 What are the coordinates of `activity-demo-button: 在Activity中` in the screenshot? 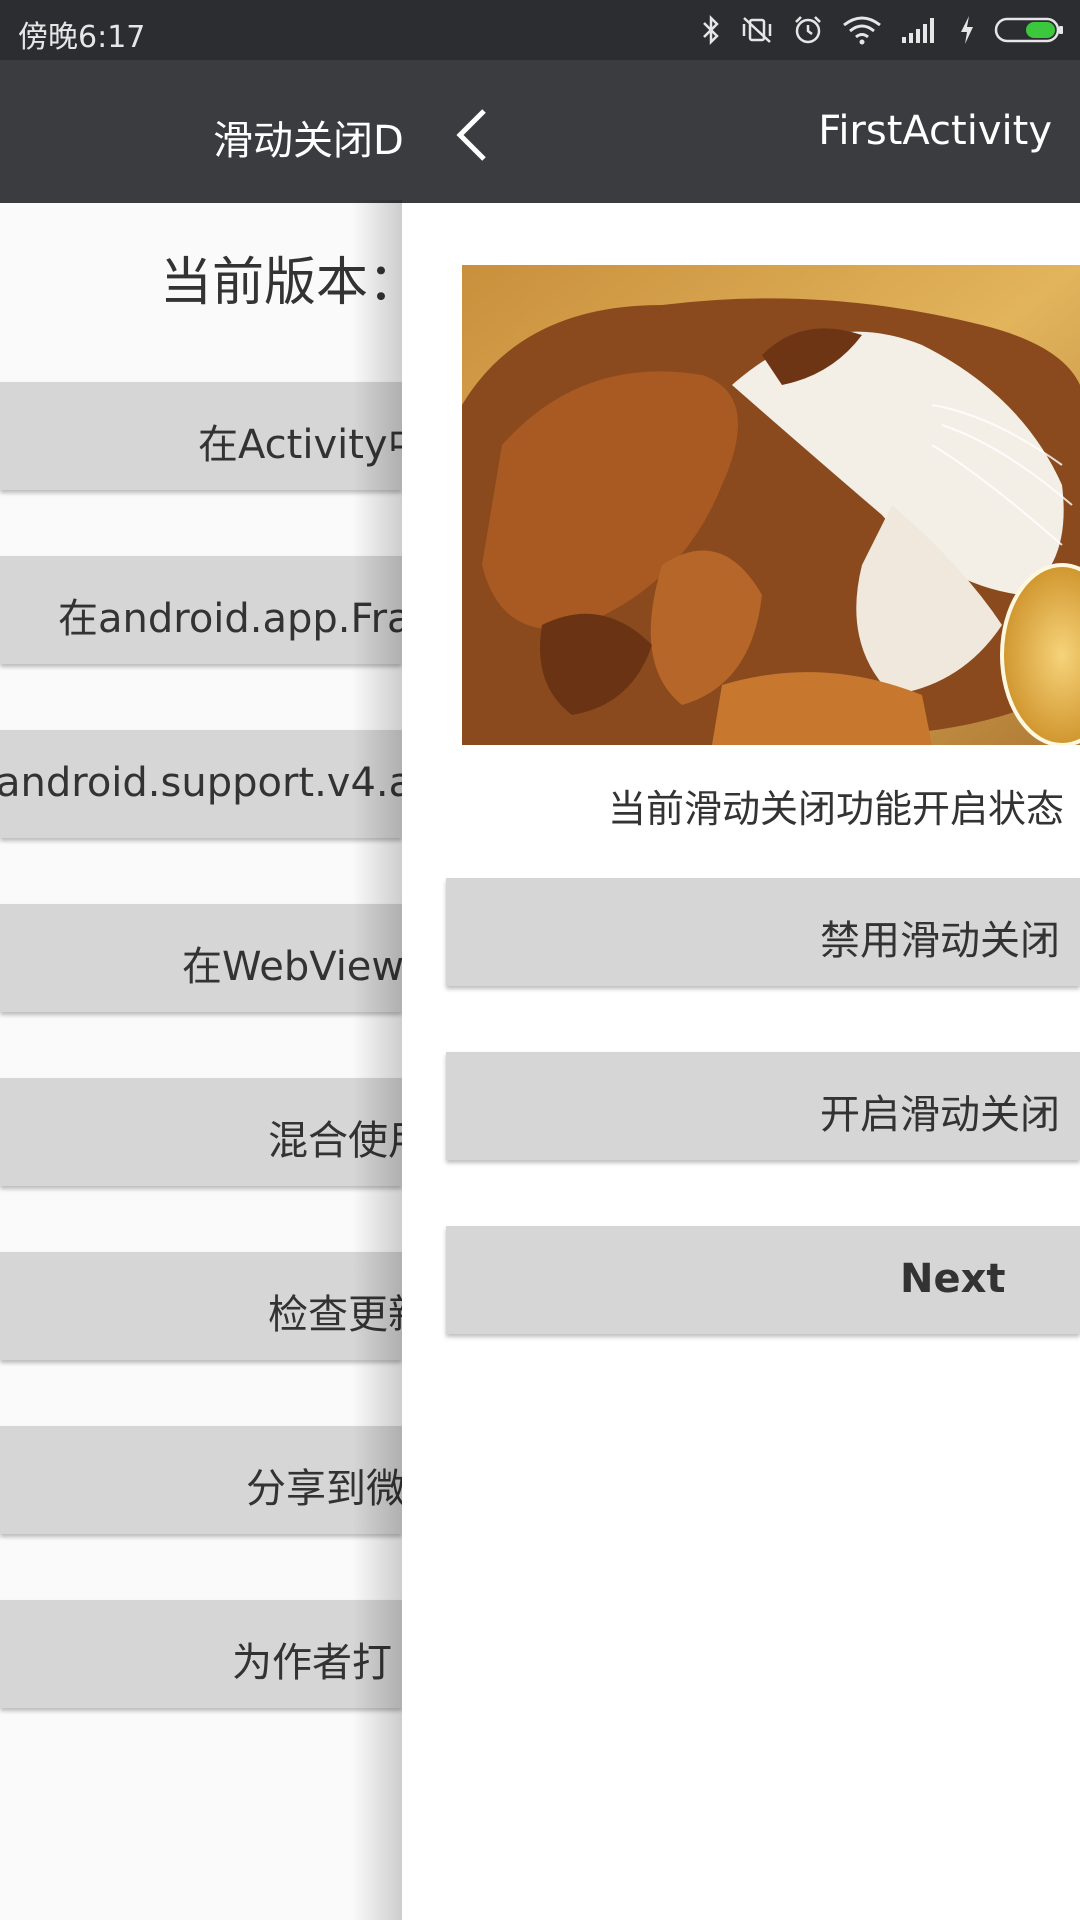 It's located at (201, 436).